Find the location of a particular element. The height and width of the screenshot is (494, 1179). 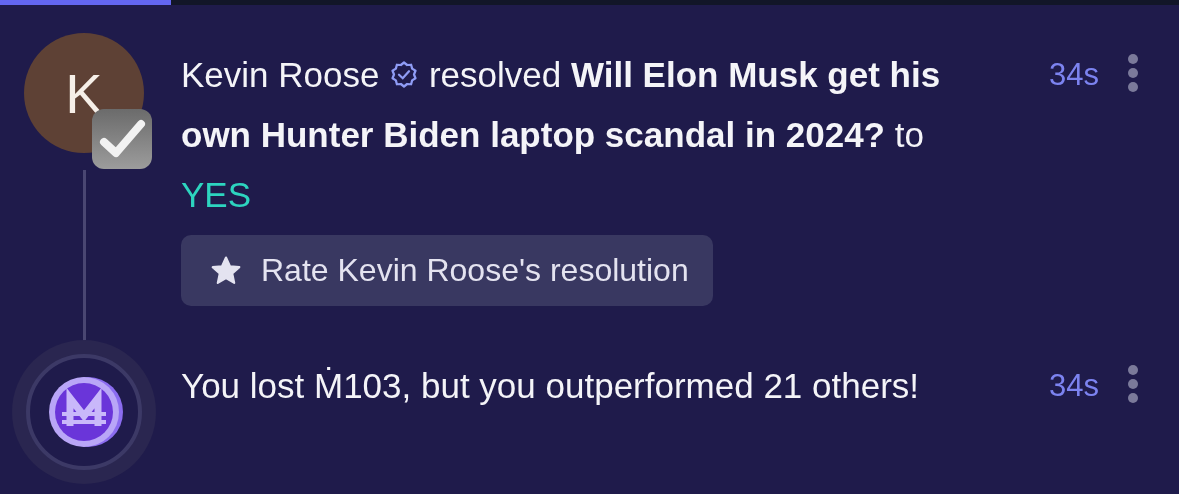

rate-resolution-button: Rate Kevin Roose's resolution is located at coordinates (447, 270).